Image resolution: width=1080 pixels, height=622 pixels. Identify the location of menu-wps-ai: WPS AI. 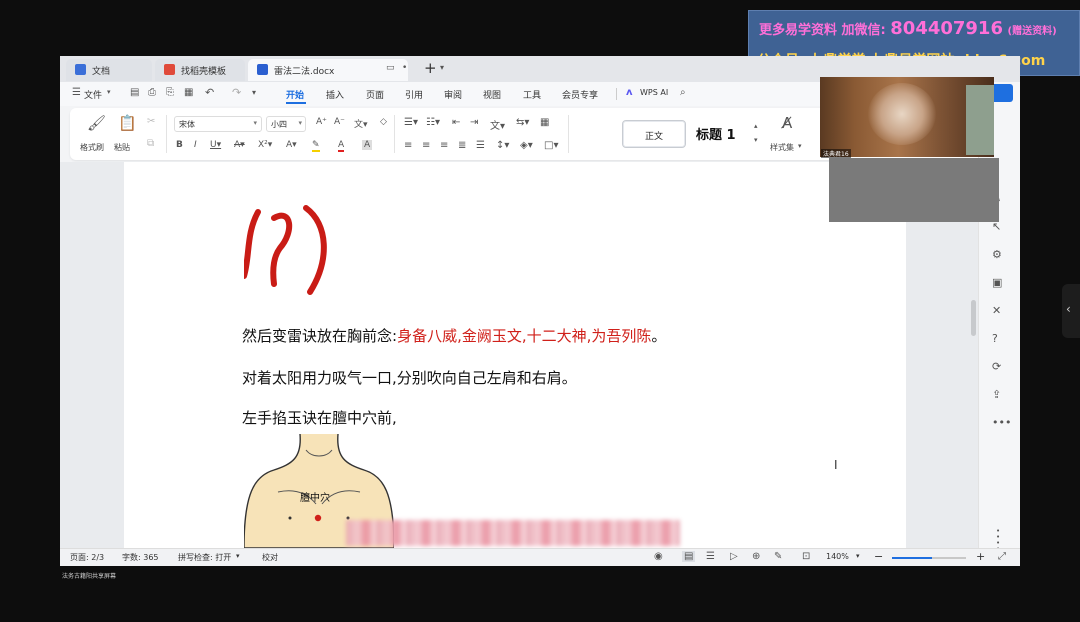
(654, 92).